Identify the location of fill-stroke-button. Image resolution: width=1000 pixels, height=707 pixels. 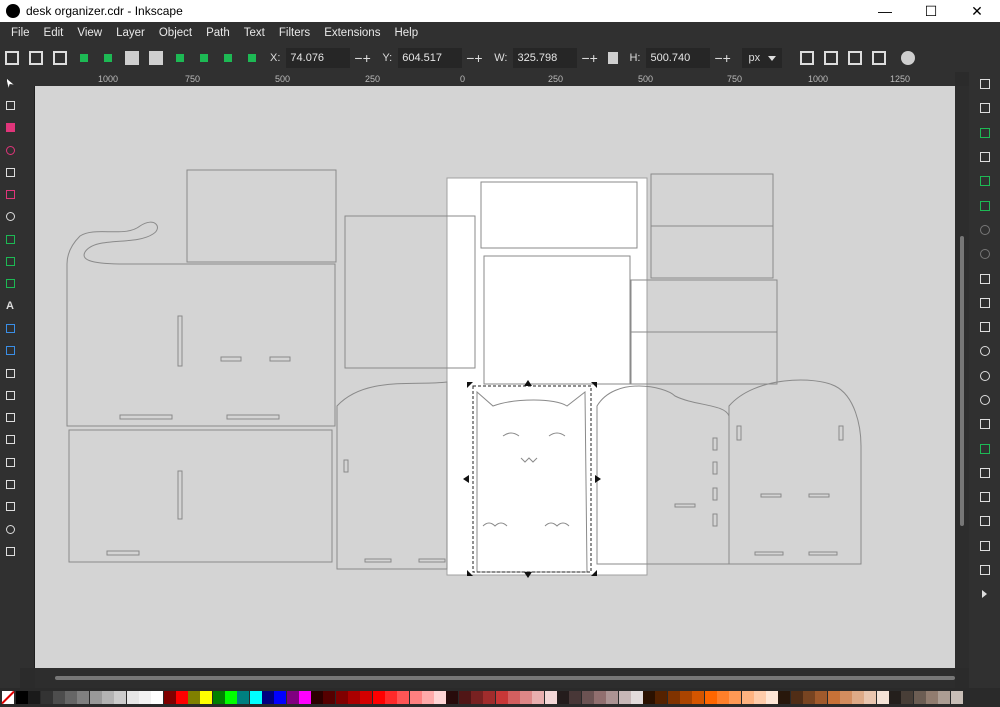
(984, 570).